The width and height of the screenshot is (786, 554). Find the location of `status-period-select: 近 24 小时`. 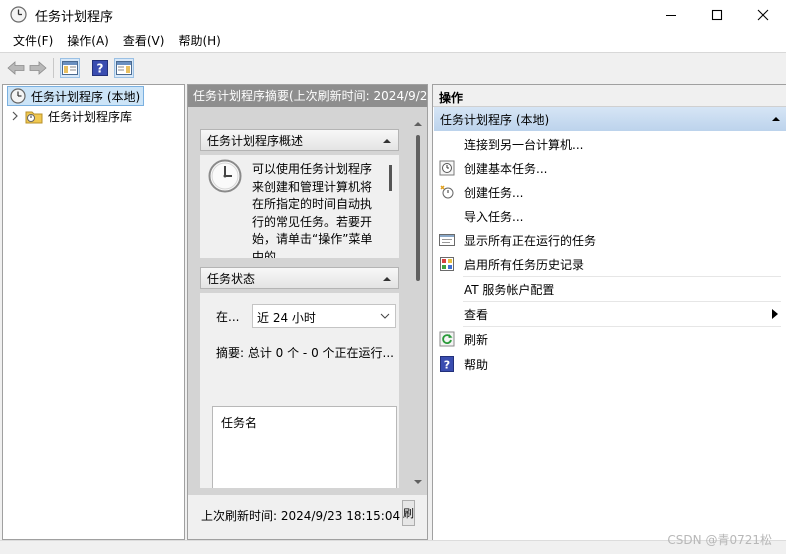

status-period-select: 近 24 小时 is located at coordinates (324, 316).